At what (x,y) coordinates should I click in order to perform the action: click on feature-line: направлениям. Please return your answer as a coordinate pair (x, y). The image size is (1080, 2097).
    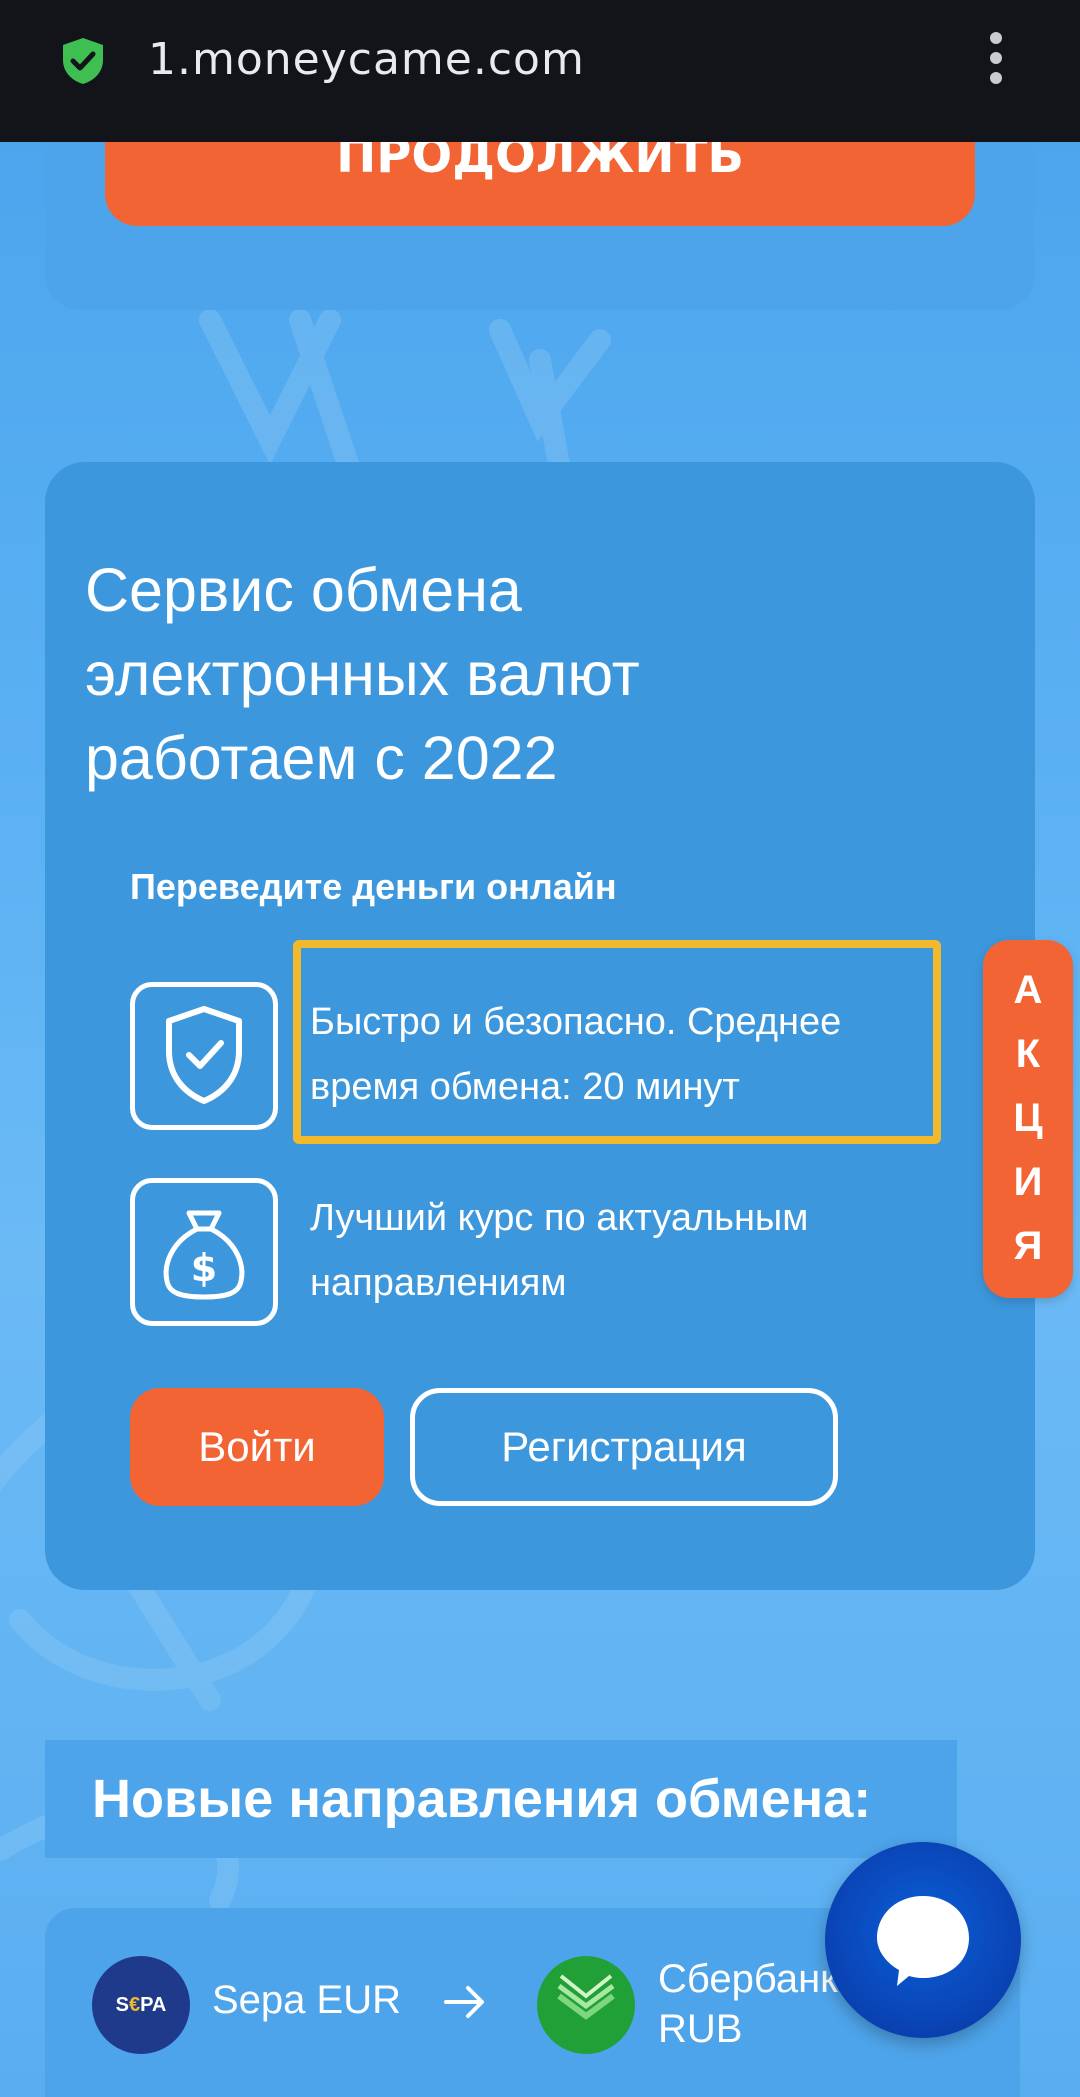
    Looking at the image, I should click on (438, 1283).